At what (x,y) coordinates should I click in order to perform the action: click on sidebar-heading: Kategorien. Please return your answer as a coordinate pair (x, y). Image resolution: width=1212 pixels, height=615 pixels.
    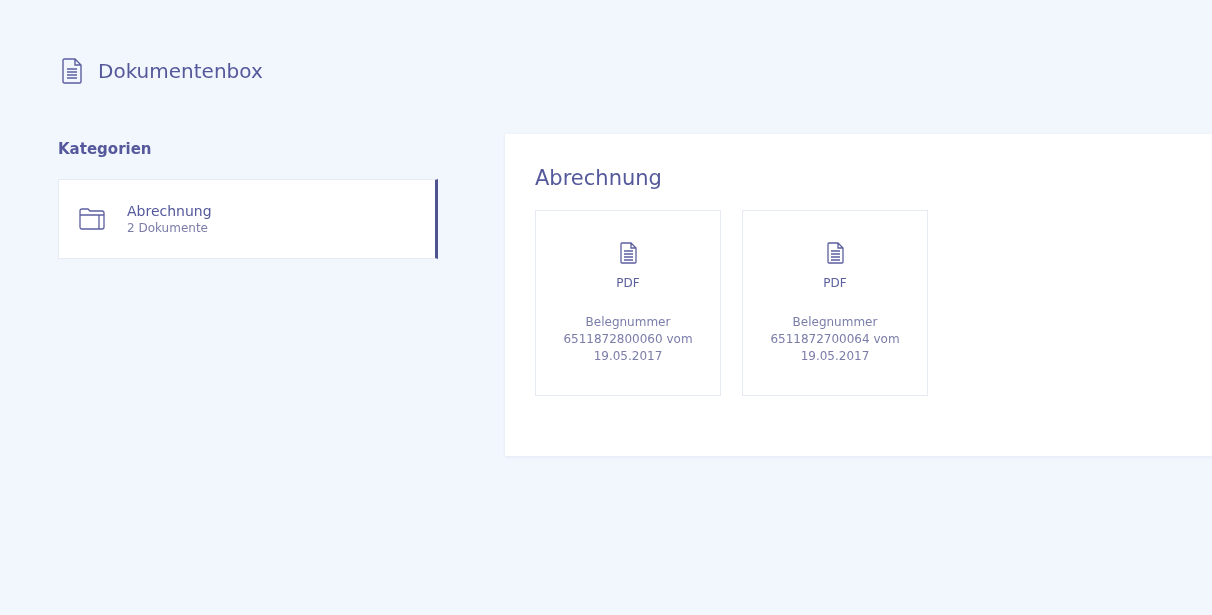
    Looking at the image, I should click on (105, 148).